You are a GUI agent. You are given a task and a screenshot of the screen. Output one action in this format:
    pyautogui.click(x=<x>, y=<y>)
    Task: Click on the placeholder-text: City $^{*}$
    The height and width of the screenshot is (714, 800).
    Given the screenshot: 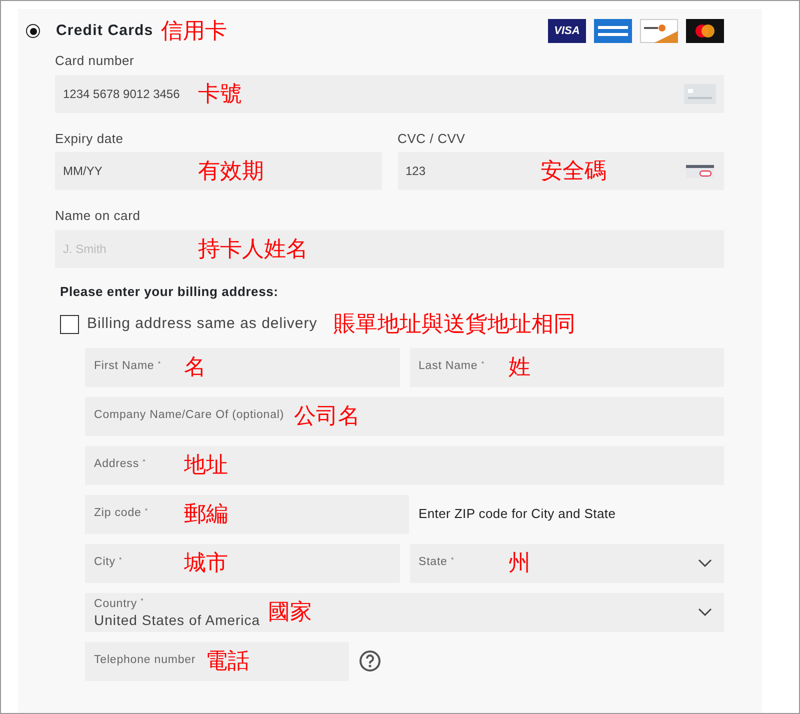 What is the action you would take?
    pyautogui.click(x=109, y=562)
    